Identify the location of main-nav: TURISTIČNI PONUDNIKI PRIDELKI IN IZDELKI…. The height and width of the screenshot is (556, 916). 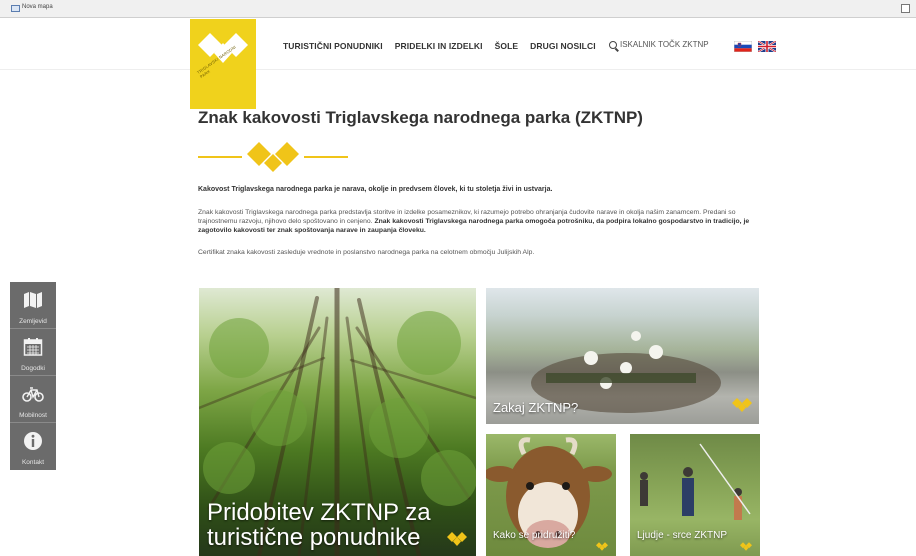
(439, 46).